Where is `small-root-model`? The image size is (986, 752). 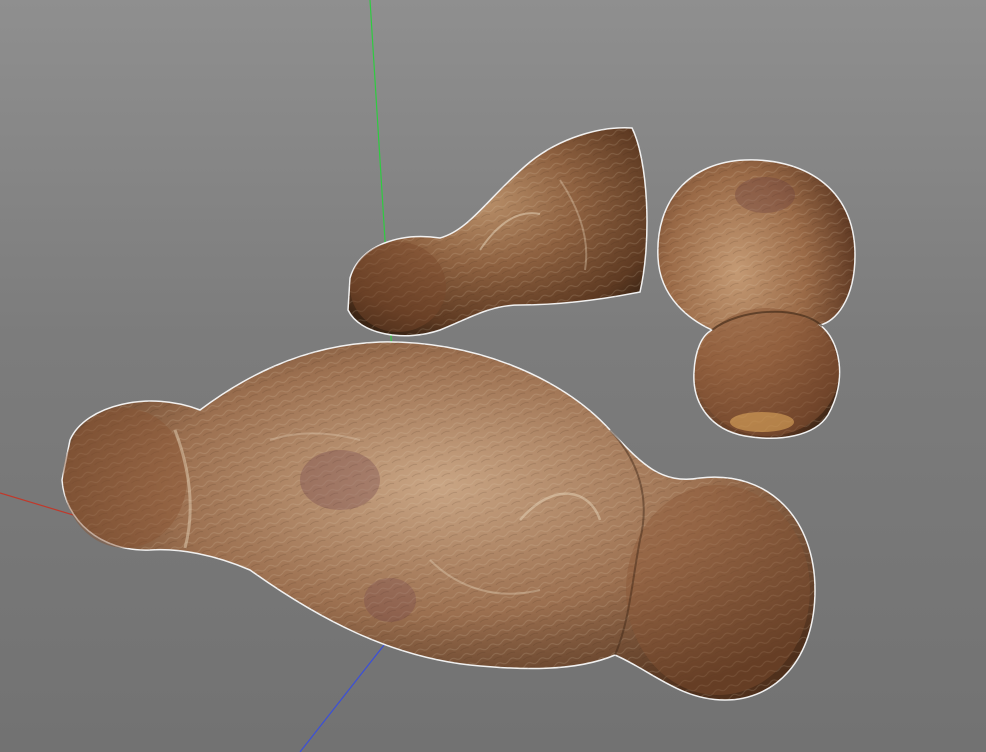 small-root-model is located at coordinates (497, 232).